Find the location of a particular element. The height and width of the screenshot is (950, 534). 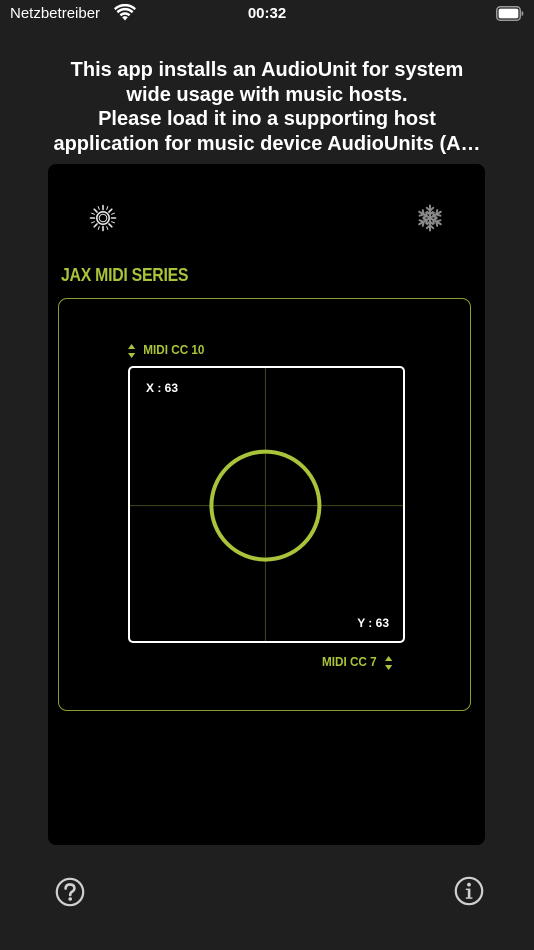

x-cc-selector: MIDI CC 10 is located at coordinates (166, 350).